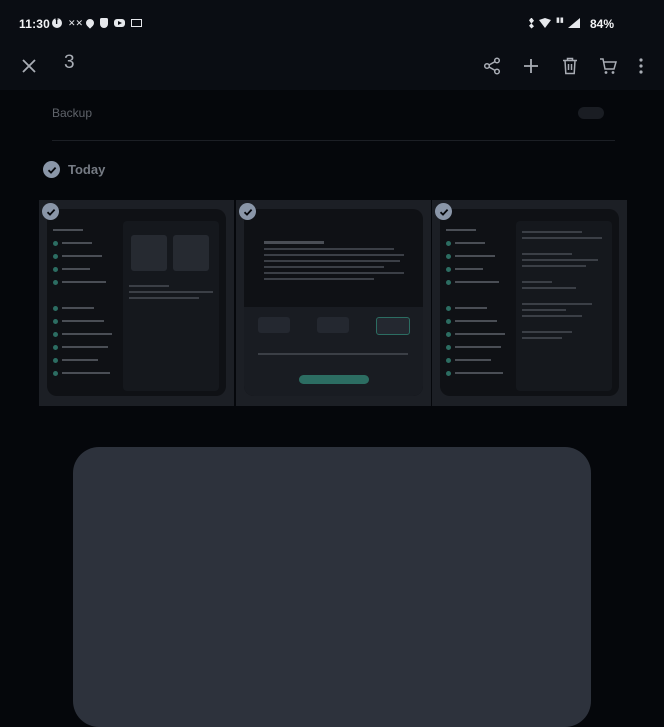 This screenshot has height=727, width=664. Describe the element at coordinates (641, 66) in the screenshot. I see `more-icon` at that location.